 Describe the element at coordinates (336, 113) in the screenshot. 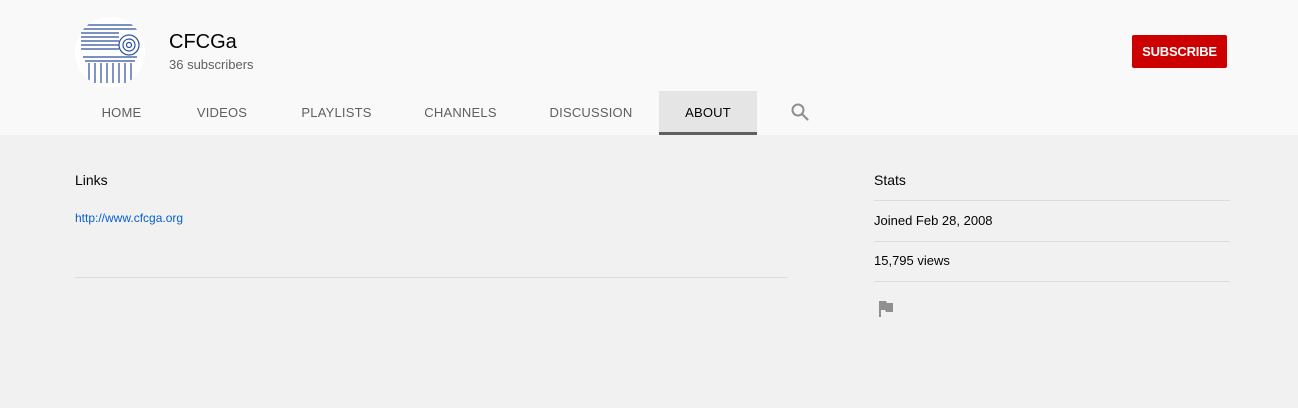

I see `tab-playlists: PLAYLISTS` at that location.